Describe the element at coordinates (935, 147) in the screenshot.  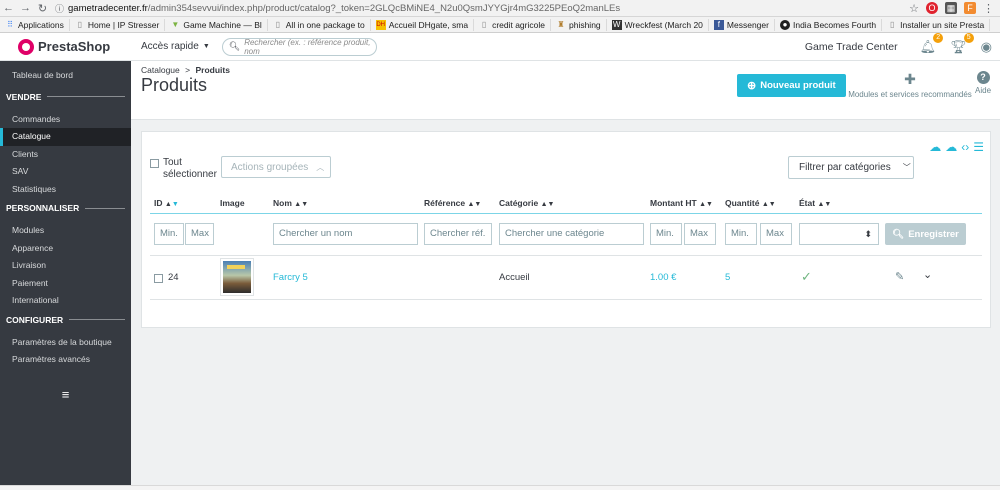
I see `cloud-upload-icon: ☁` at that location.